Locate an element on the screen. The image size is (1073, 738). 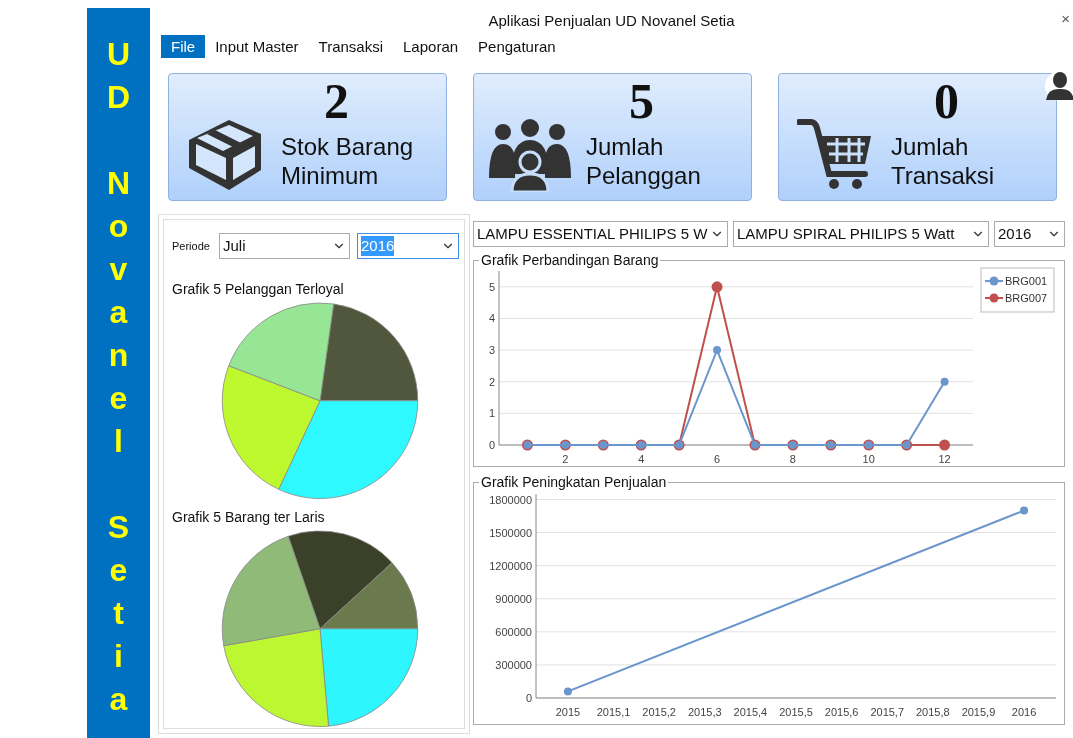
axis-label: 8 is located at coordinates (792, 458).